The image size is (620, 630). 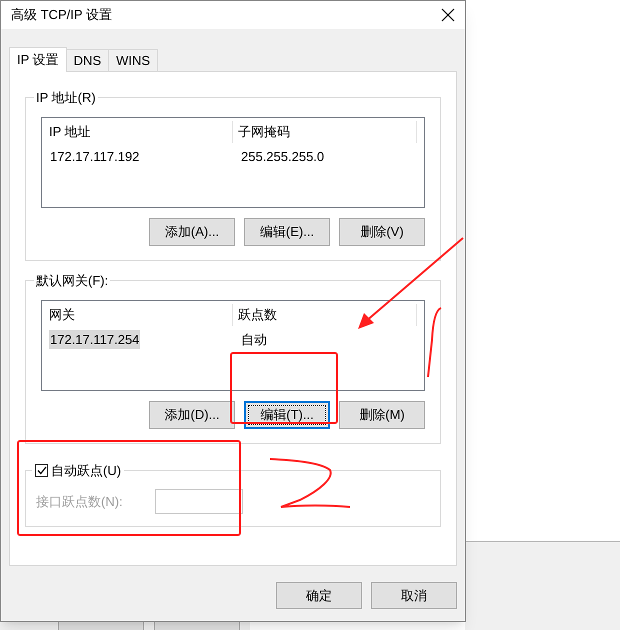 I want to click on annotation-line, so click(x=434, y=342).